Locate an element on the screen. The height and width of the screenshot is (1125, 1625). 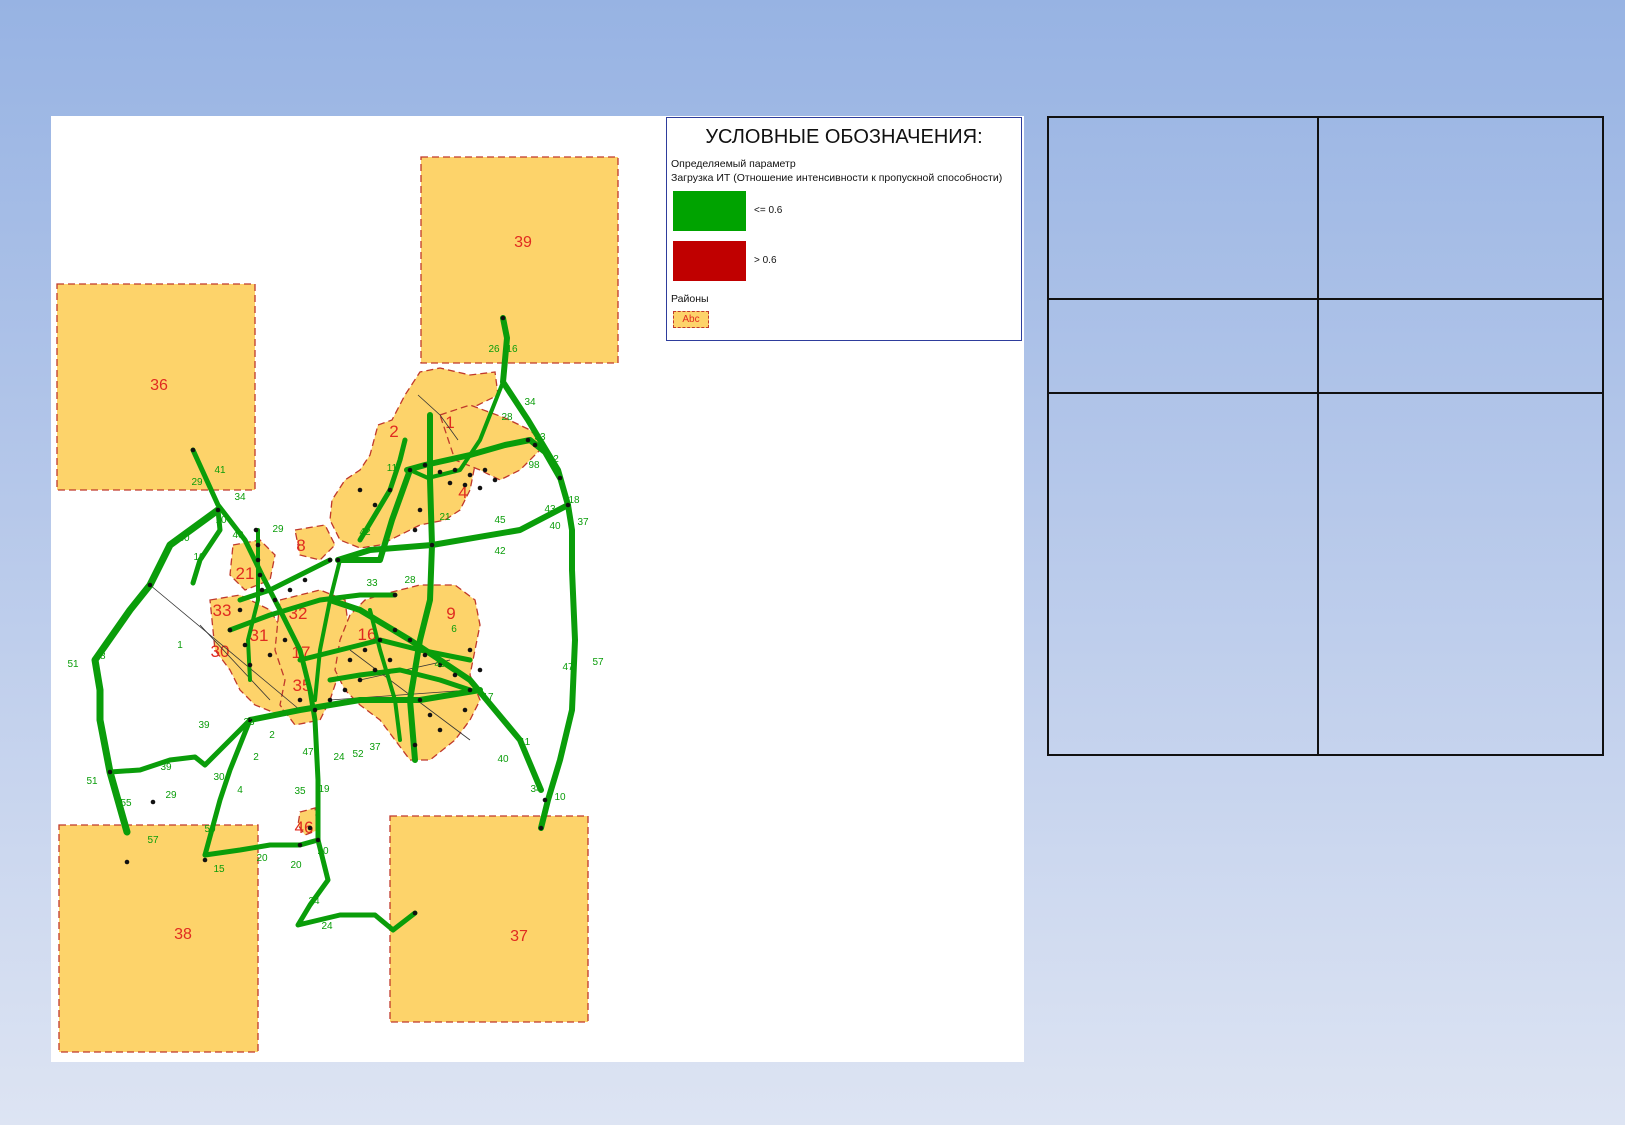
road-label: 17 is located at coordinates (488, 697).